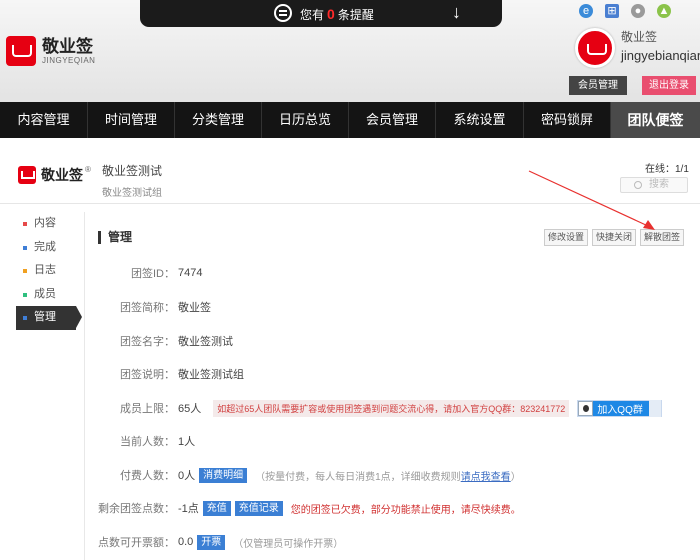 The height and width of the screenshot is (560, 700). I want to click on section-title: 管理, so click(115, 237).